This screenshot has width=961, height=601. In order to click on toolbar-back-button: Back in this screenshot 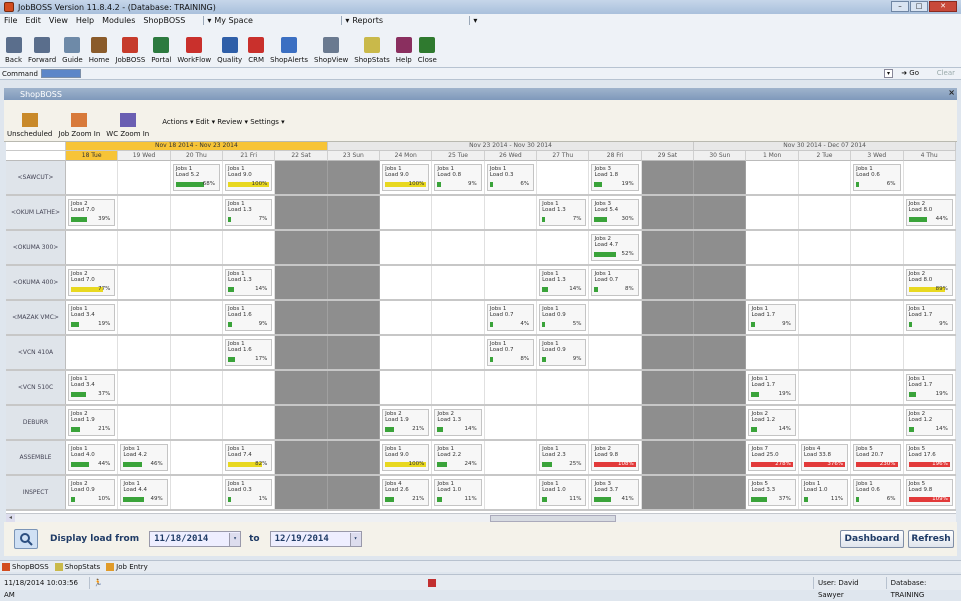, I will do `click(13, 46)`.